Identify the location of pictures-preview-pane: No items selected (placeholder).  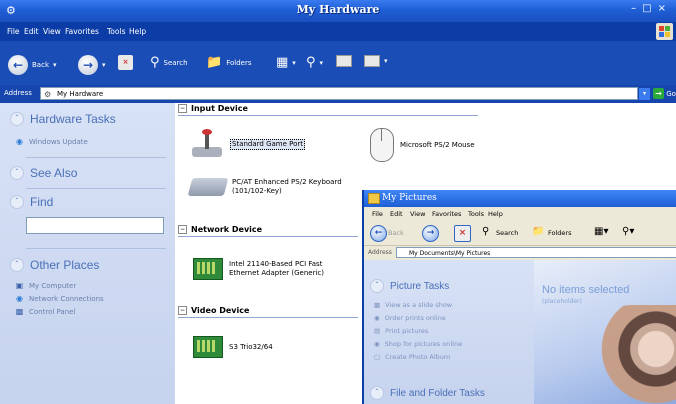
(605, 332).